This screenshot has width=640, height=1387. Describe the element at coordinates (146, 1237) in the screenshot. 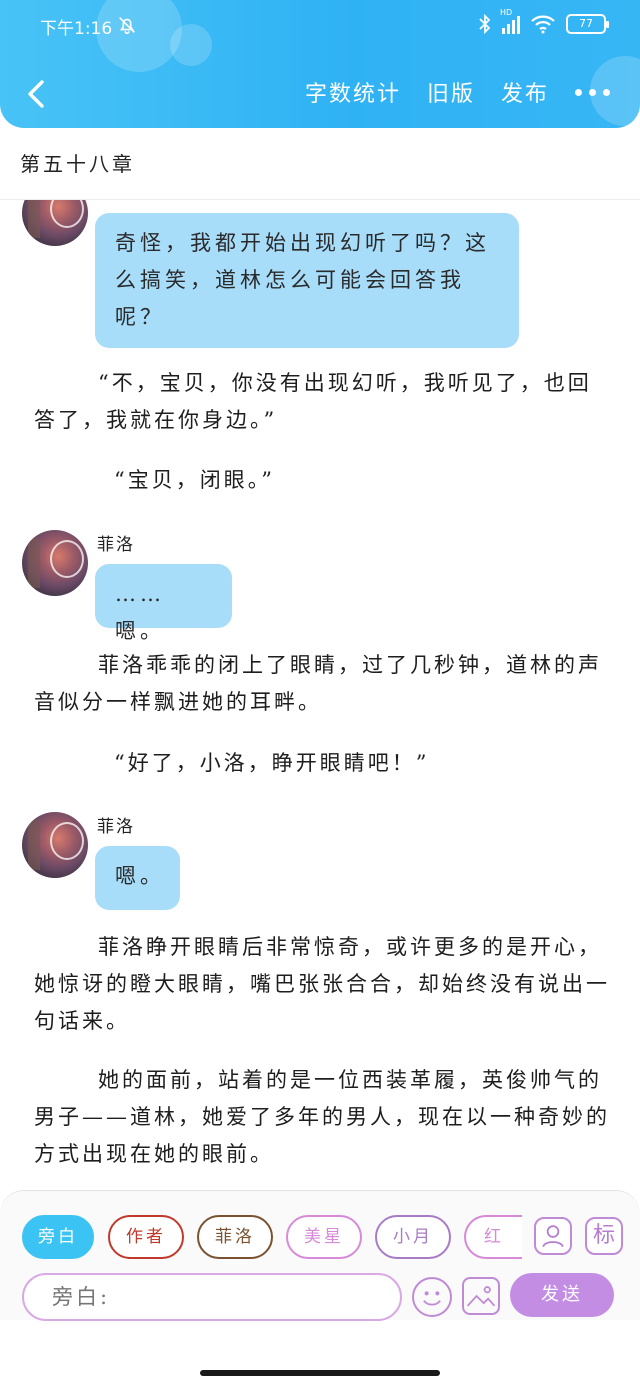

I see `role-chip-author: 作者` at that location.